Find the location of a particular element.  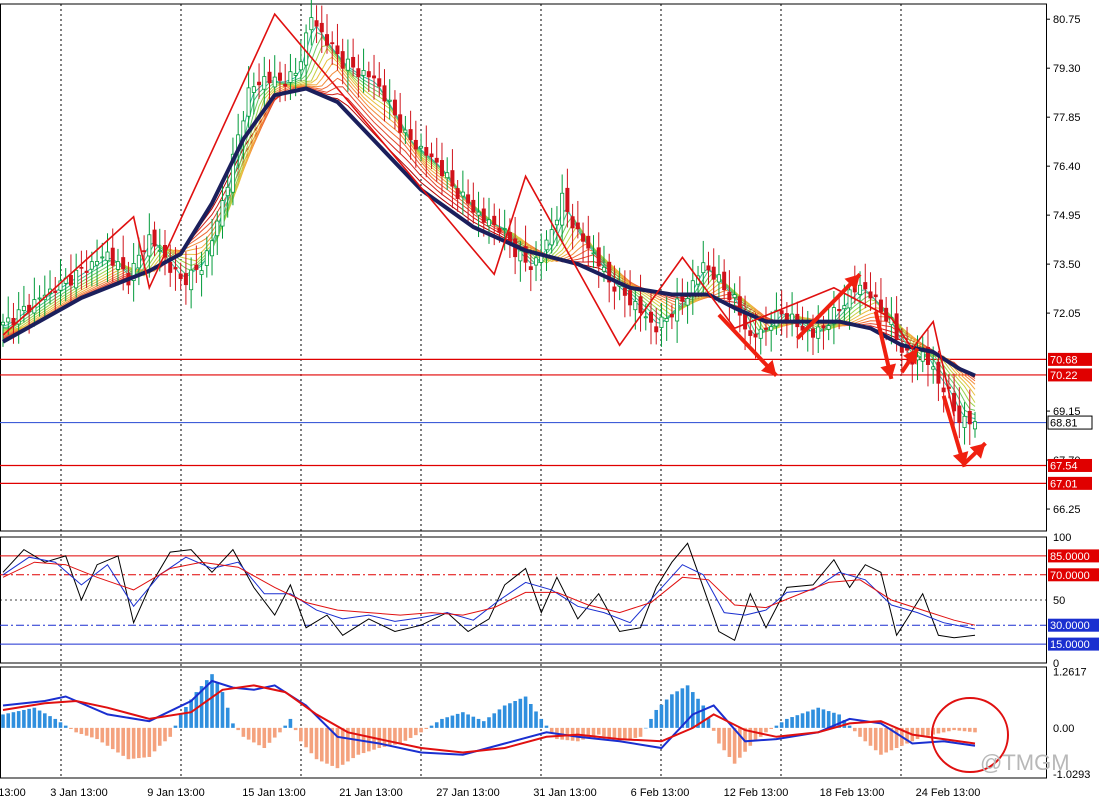

x-tick-label: 6 Feb 13:00 is located at coordinates (660, 793).